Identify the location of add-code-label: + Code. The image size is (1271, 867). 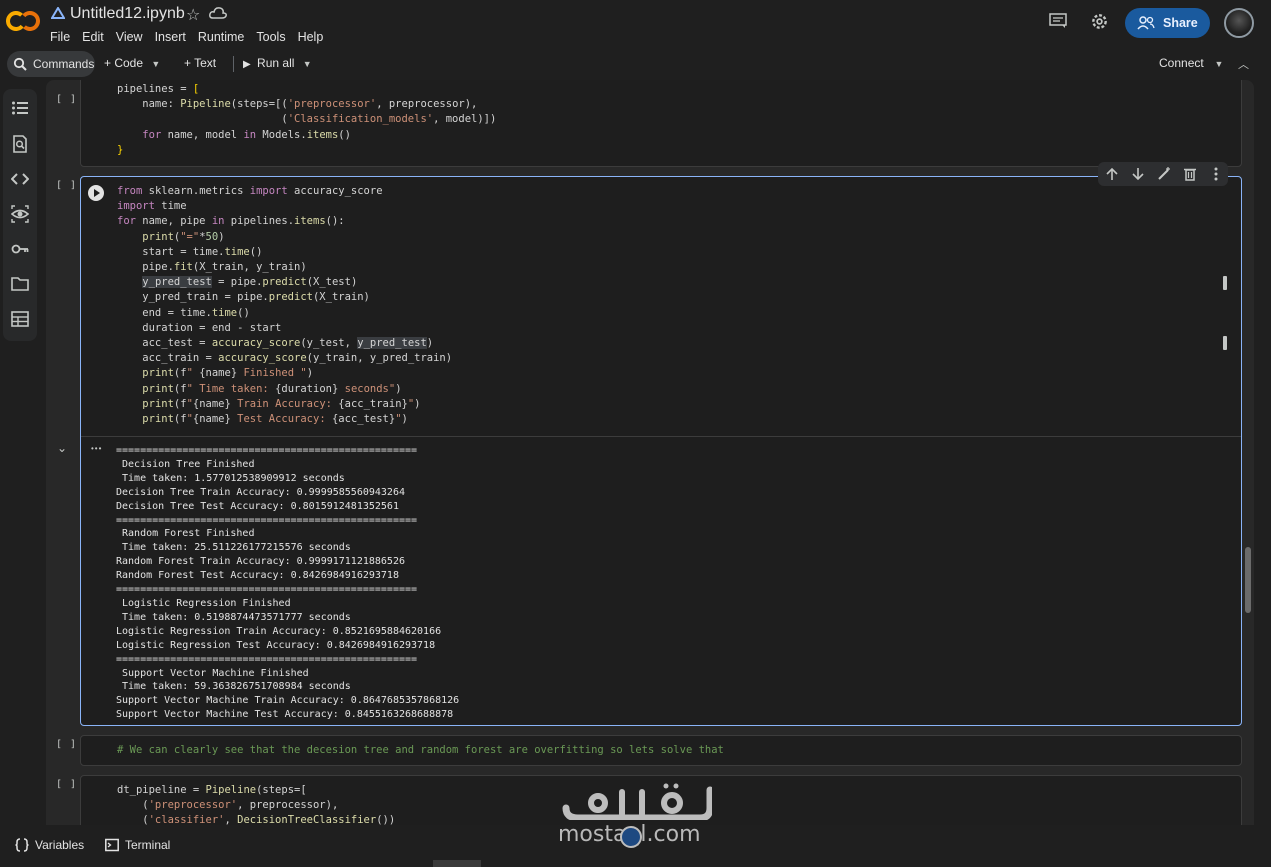
(124, 63).